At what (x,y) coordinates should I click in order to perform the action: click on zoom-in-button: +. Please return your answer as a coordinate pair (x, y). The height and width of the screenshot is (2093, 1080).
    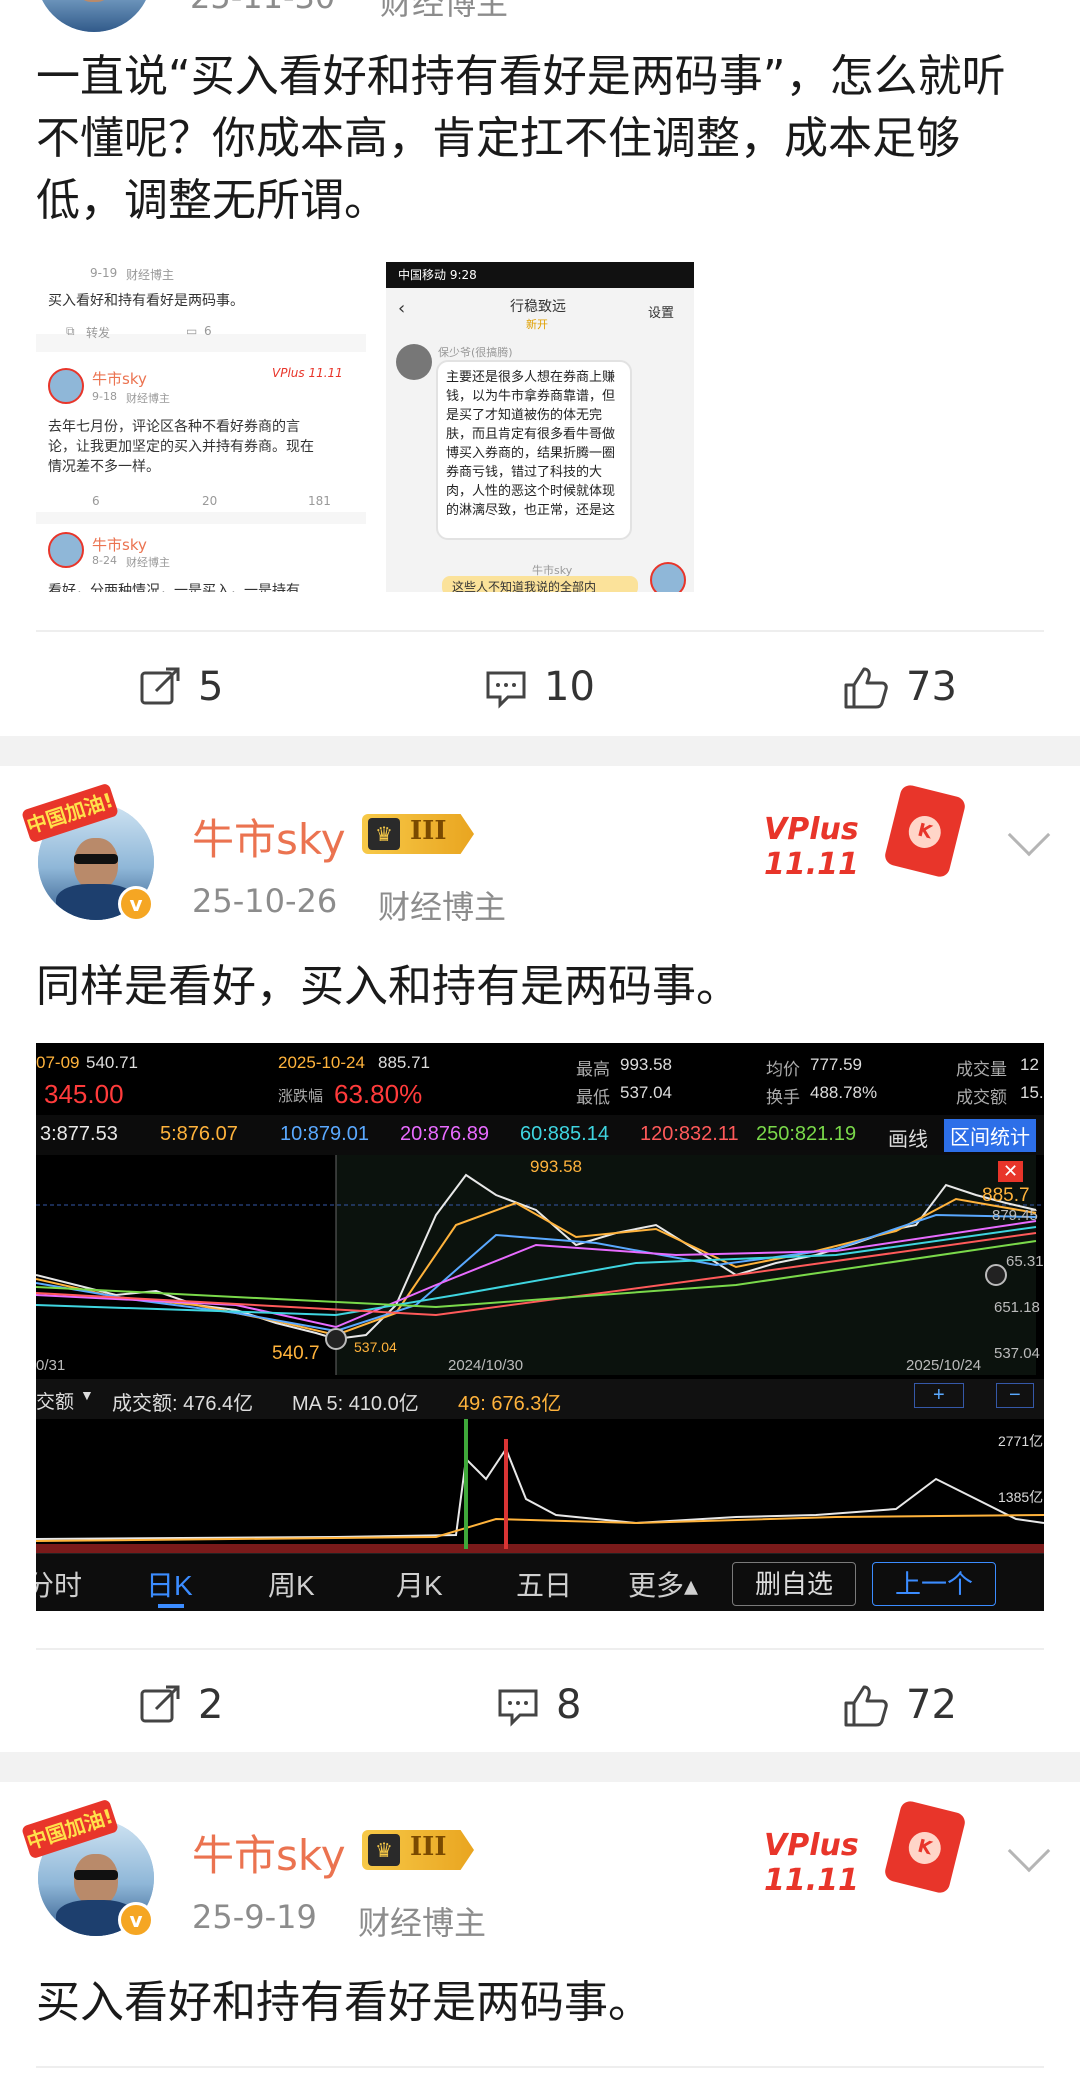
    Looking at the image, I should click on (939, 1395).